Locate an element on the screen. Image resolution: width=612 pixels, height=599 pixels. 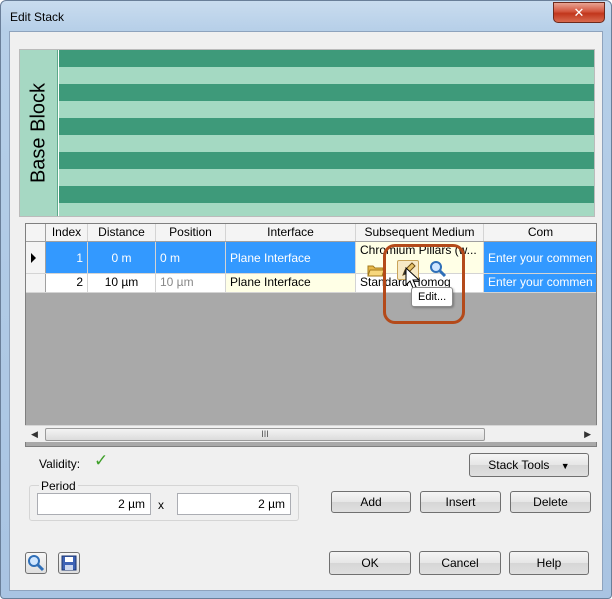
close-button: ✕ is located at coordinates (579, 12).